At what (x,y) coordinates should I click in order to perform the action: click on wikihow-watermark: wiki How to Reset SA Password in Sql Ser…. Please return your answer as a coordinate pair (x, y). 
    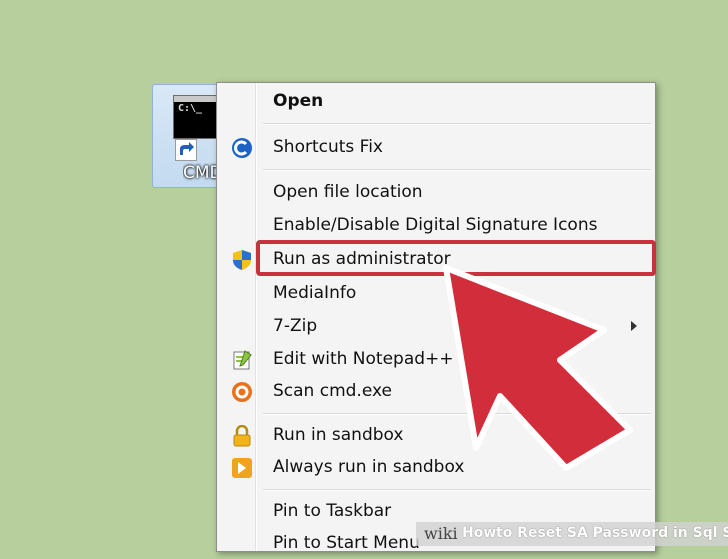
    Looking at the image, I should click on (572, 534).